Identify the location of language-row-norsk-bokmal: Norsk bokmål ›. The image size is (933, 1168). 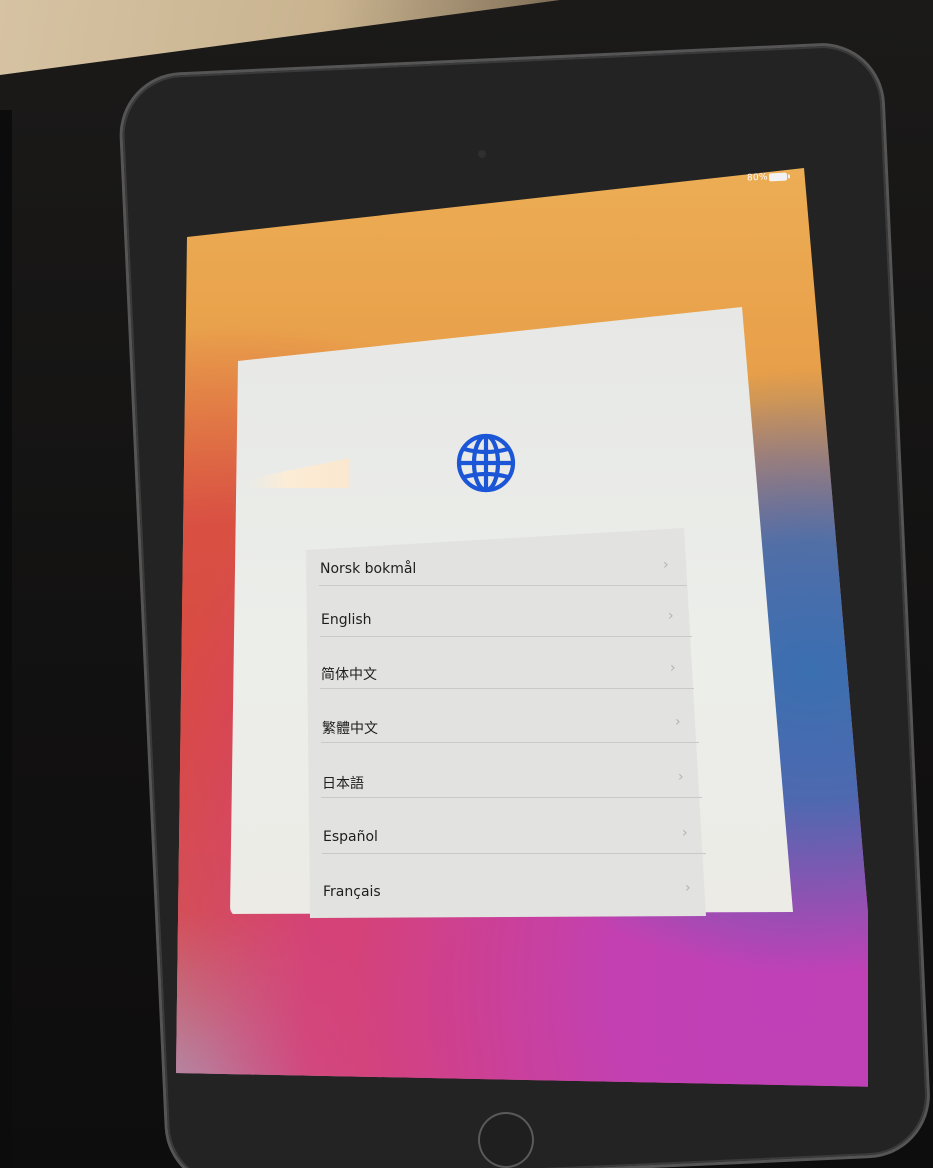
(496, 570).